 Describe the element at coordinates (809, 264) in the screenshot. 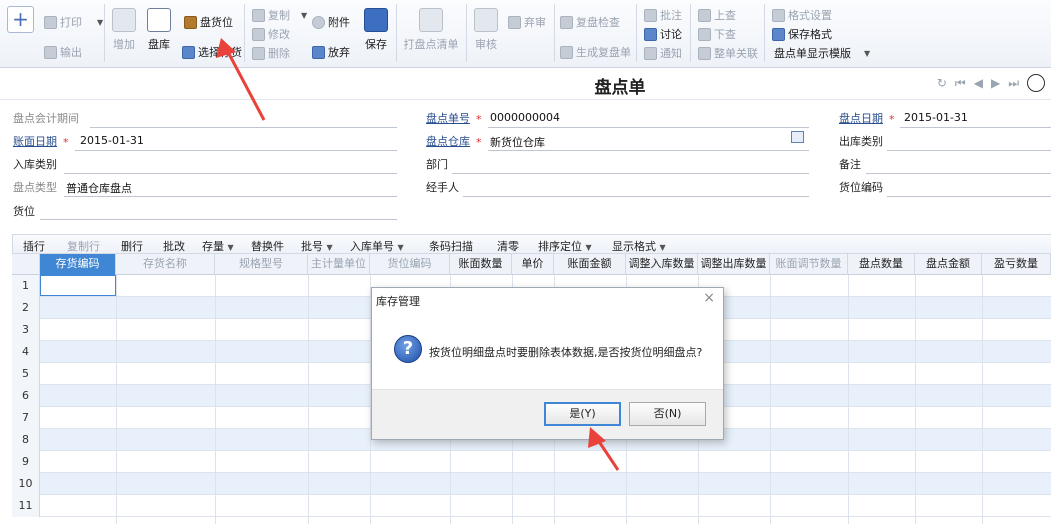

I see `column-header: 账面调节数量` at that location.